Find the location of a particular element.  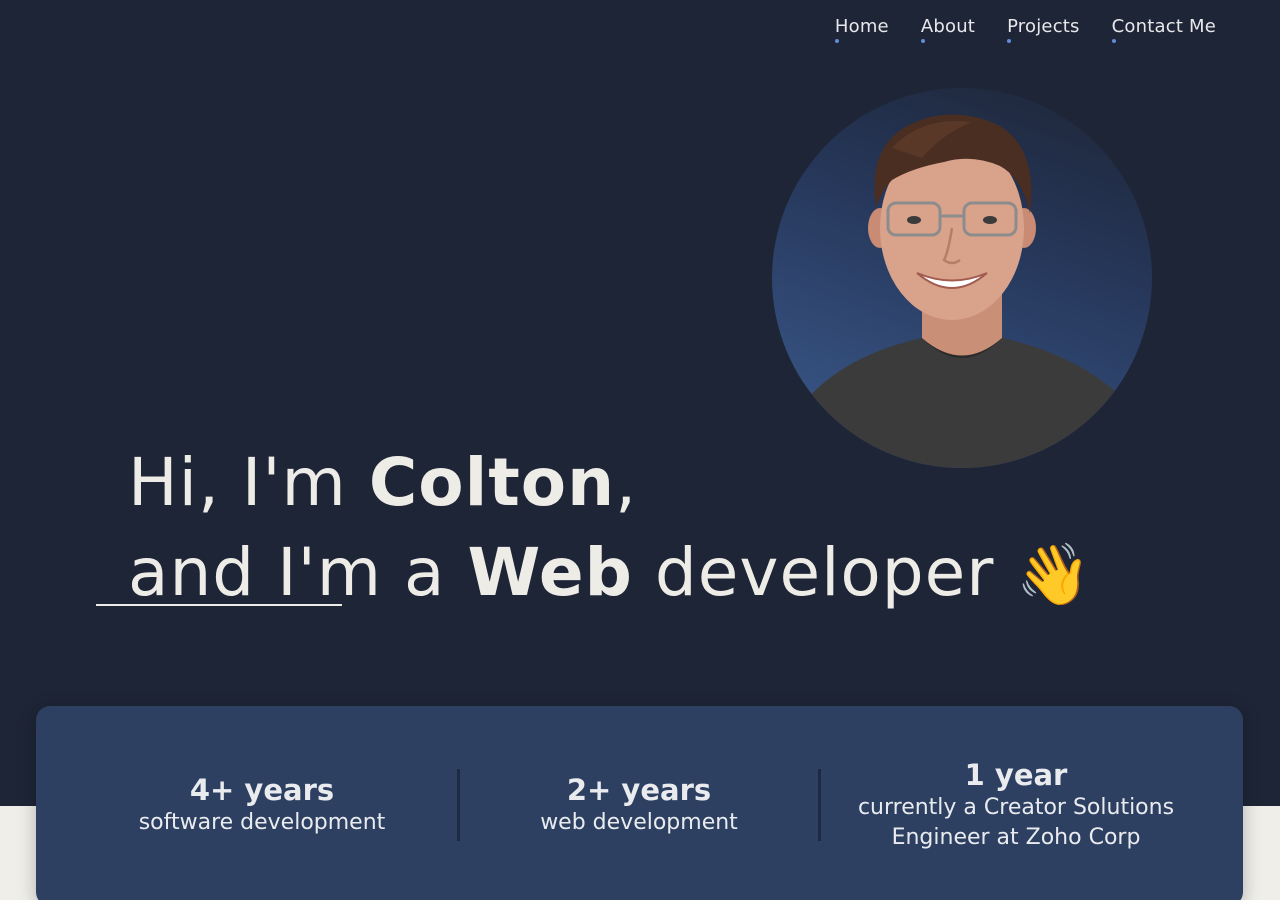

hero-line-2: and I'm a Web developer 👋 is located at coordinates (610, 574).